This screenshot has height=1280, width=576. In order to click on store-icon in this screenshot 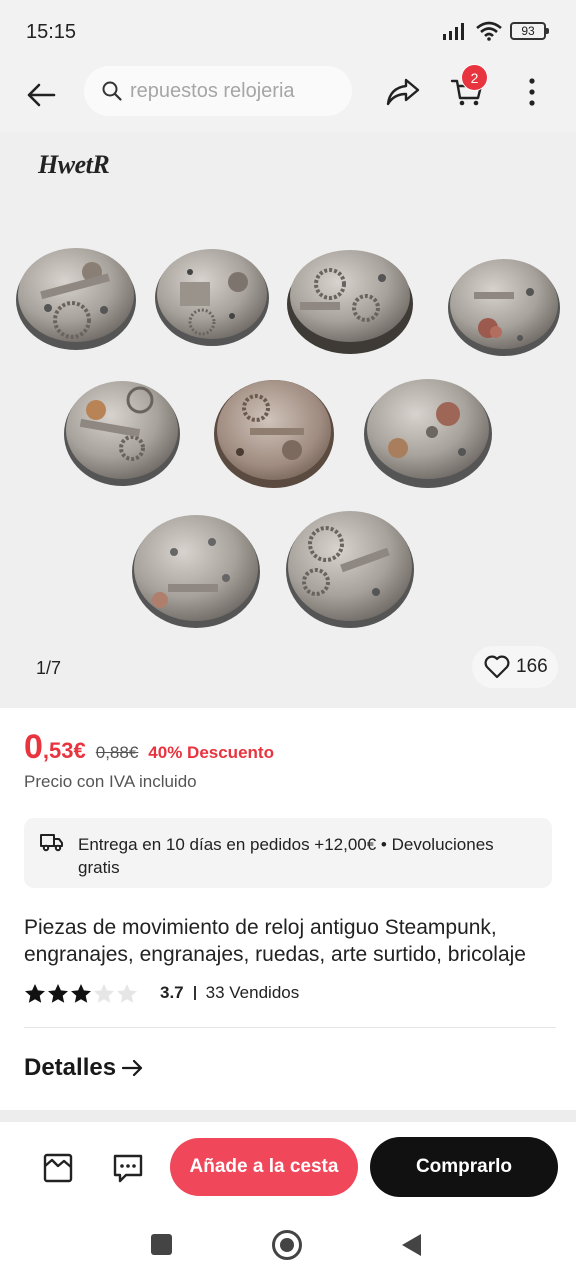, I will do `click(58, 1168)`.